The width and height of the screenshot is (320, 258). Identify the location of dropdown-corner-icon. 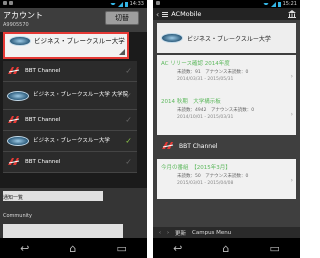
(122, 52).